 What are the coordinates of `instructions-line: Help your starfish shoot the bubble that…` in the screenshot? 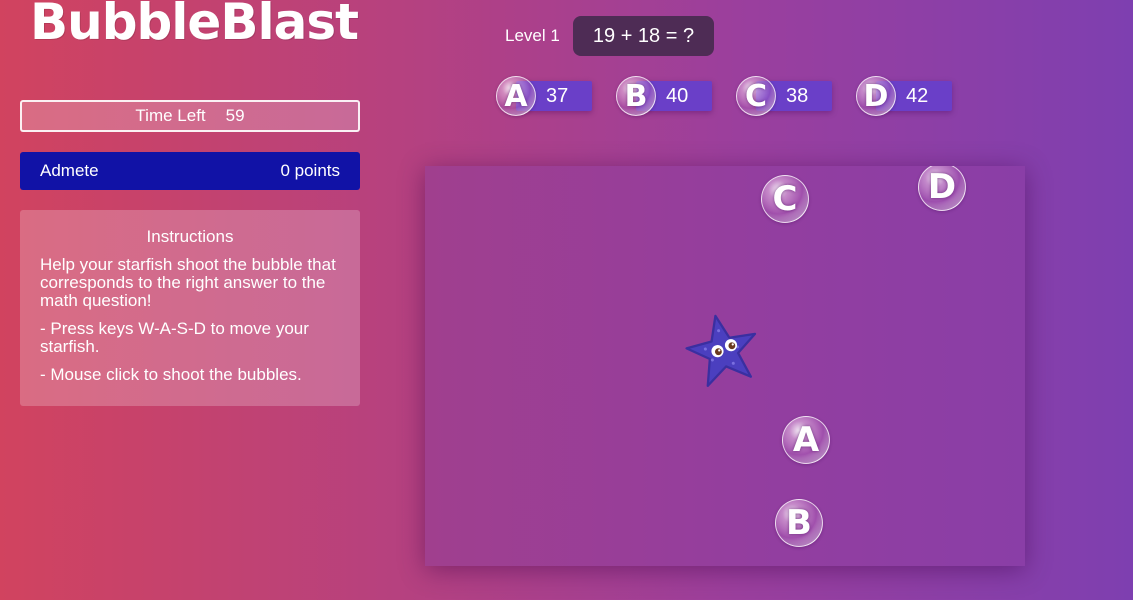 It's located at (188, 282).